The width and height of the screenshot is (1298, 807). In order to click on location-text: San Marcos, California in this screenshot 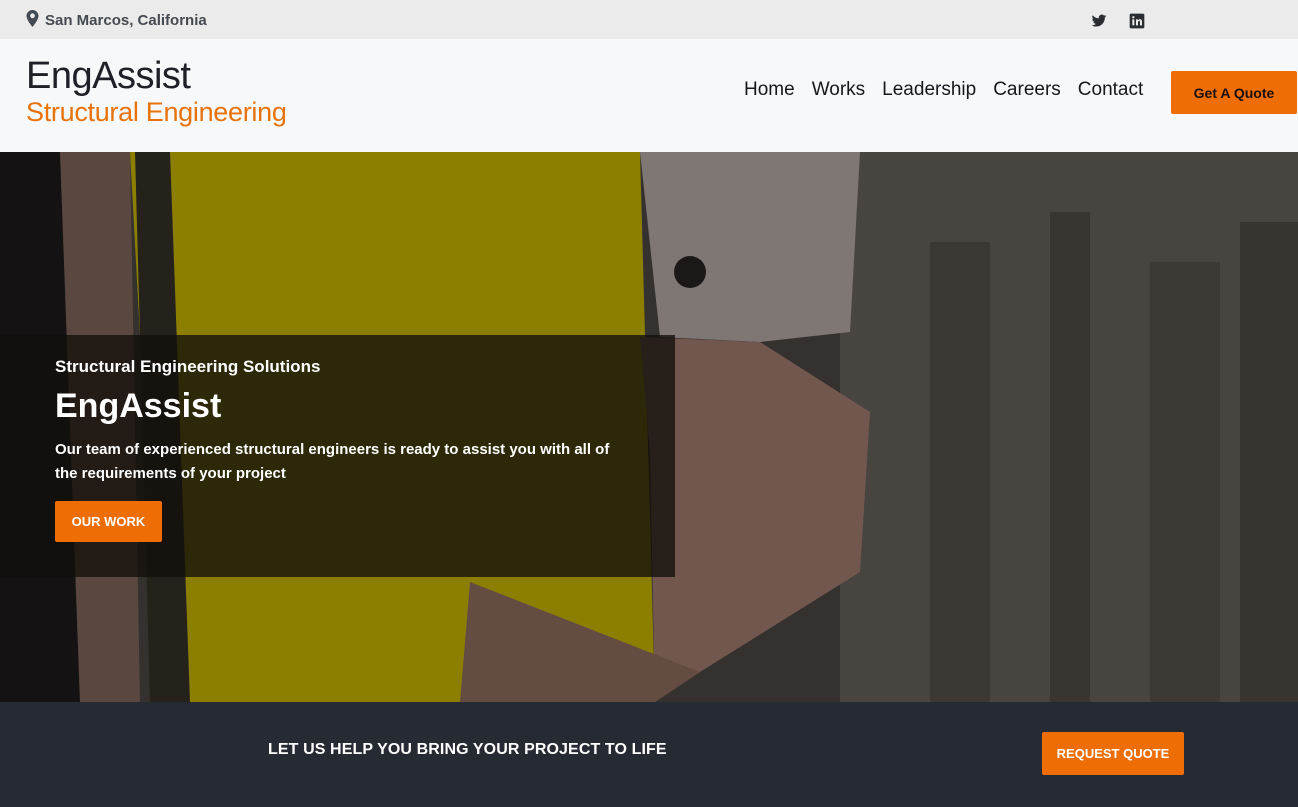, I will do `click(126, 20)`.